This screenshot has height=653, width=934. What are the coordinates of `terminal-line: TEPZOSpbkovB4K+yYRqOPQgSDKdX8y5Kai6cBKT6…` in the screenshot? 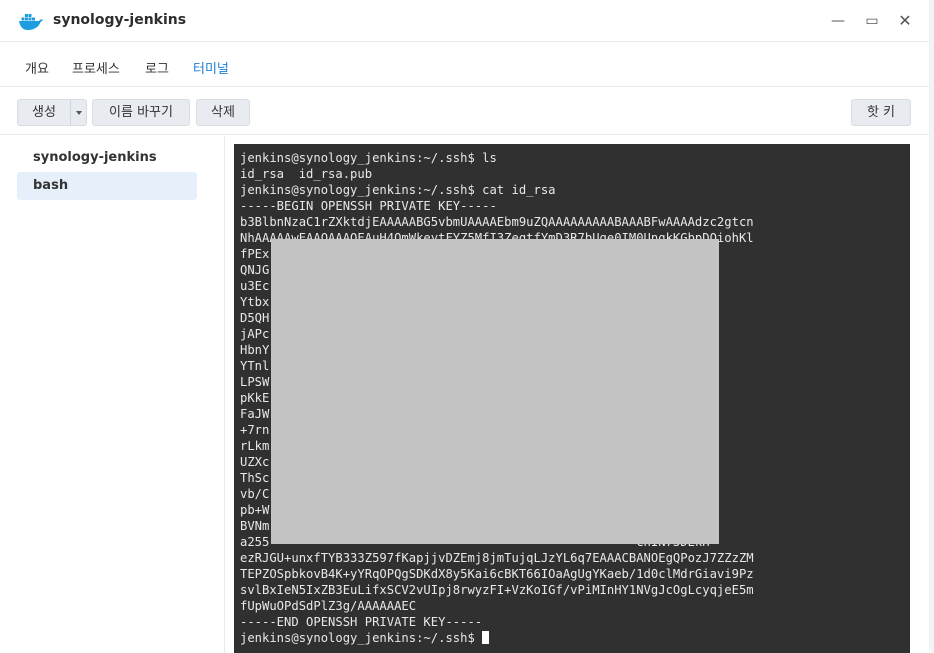 It's located at (497, 574).